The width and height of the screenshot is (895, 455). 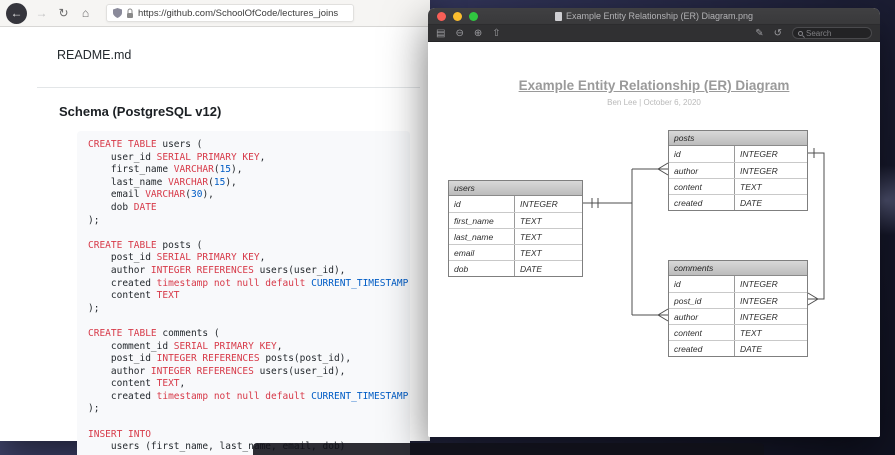 What do you see at coordinates (515, 188) in the screenshot?
I see `er-table-header: users` at bounding box center [515, 188].